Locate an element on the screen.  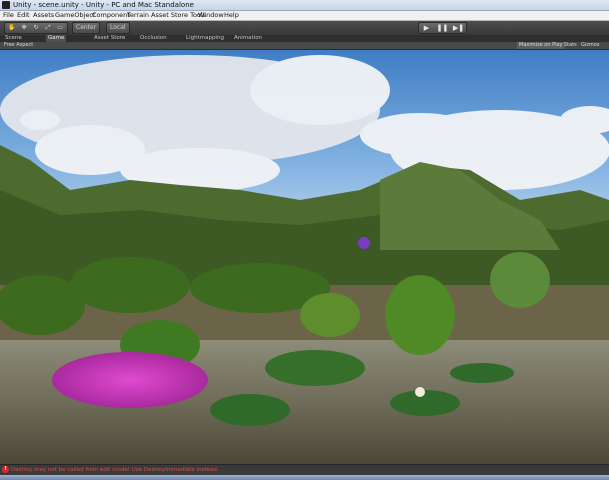
menu-help: Help is located at coordinates (231, 15).